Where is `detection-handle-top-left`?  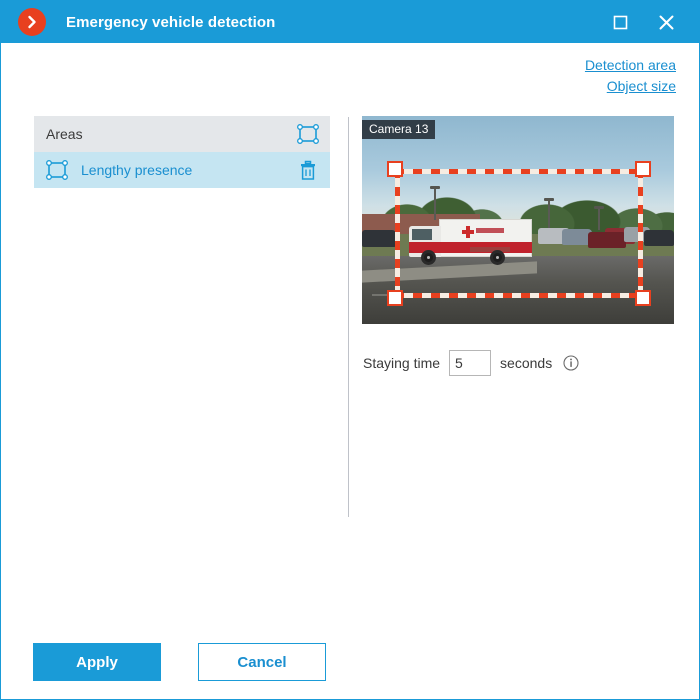 detection-handle-top-left is located at coordinates (395, 169).